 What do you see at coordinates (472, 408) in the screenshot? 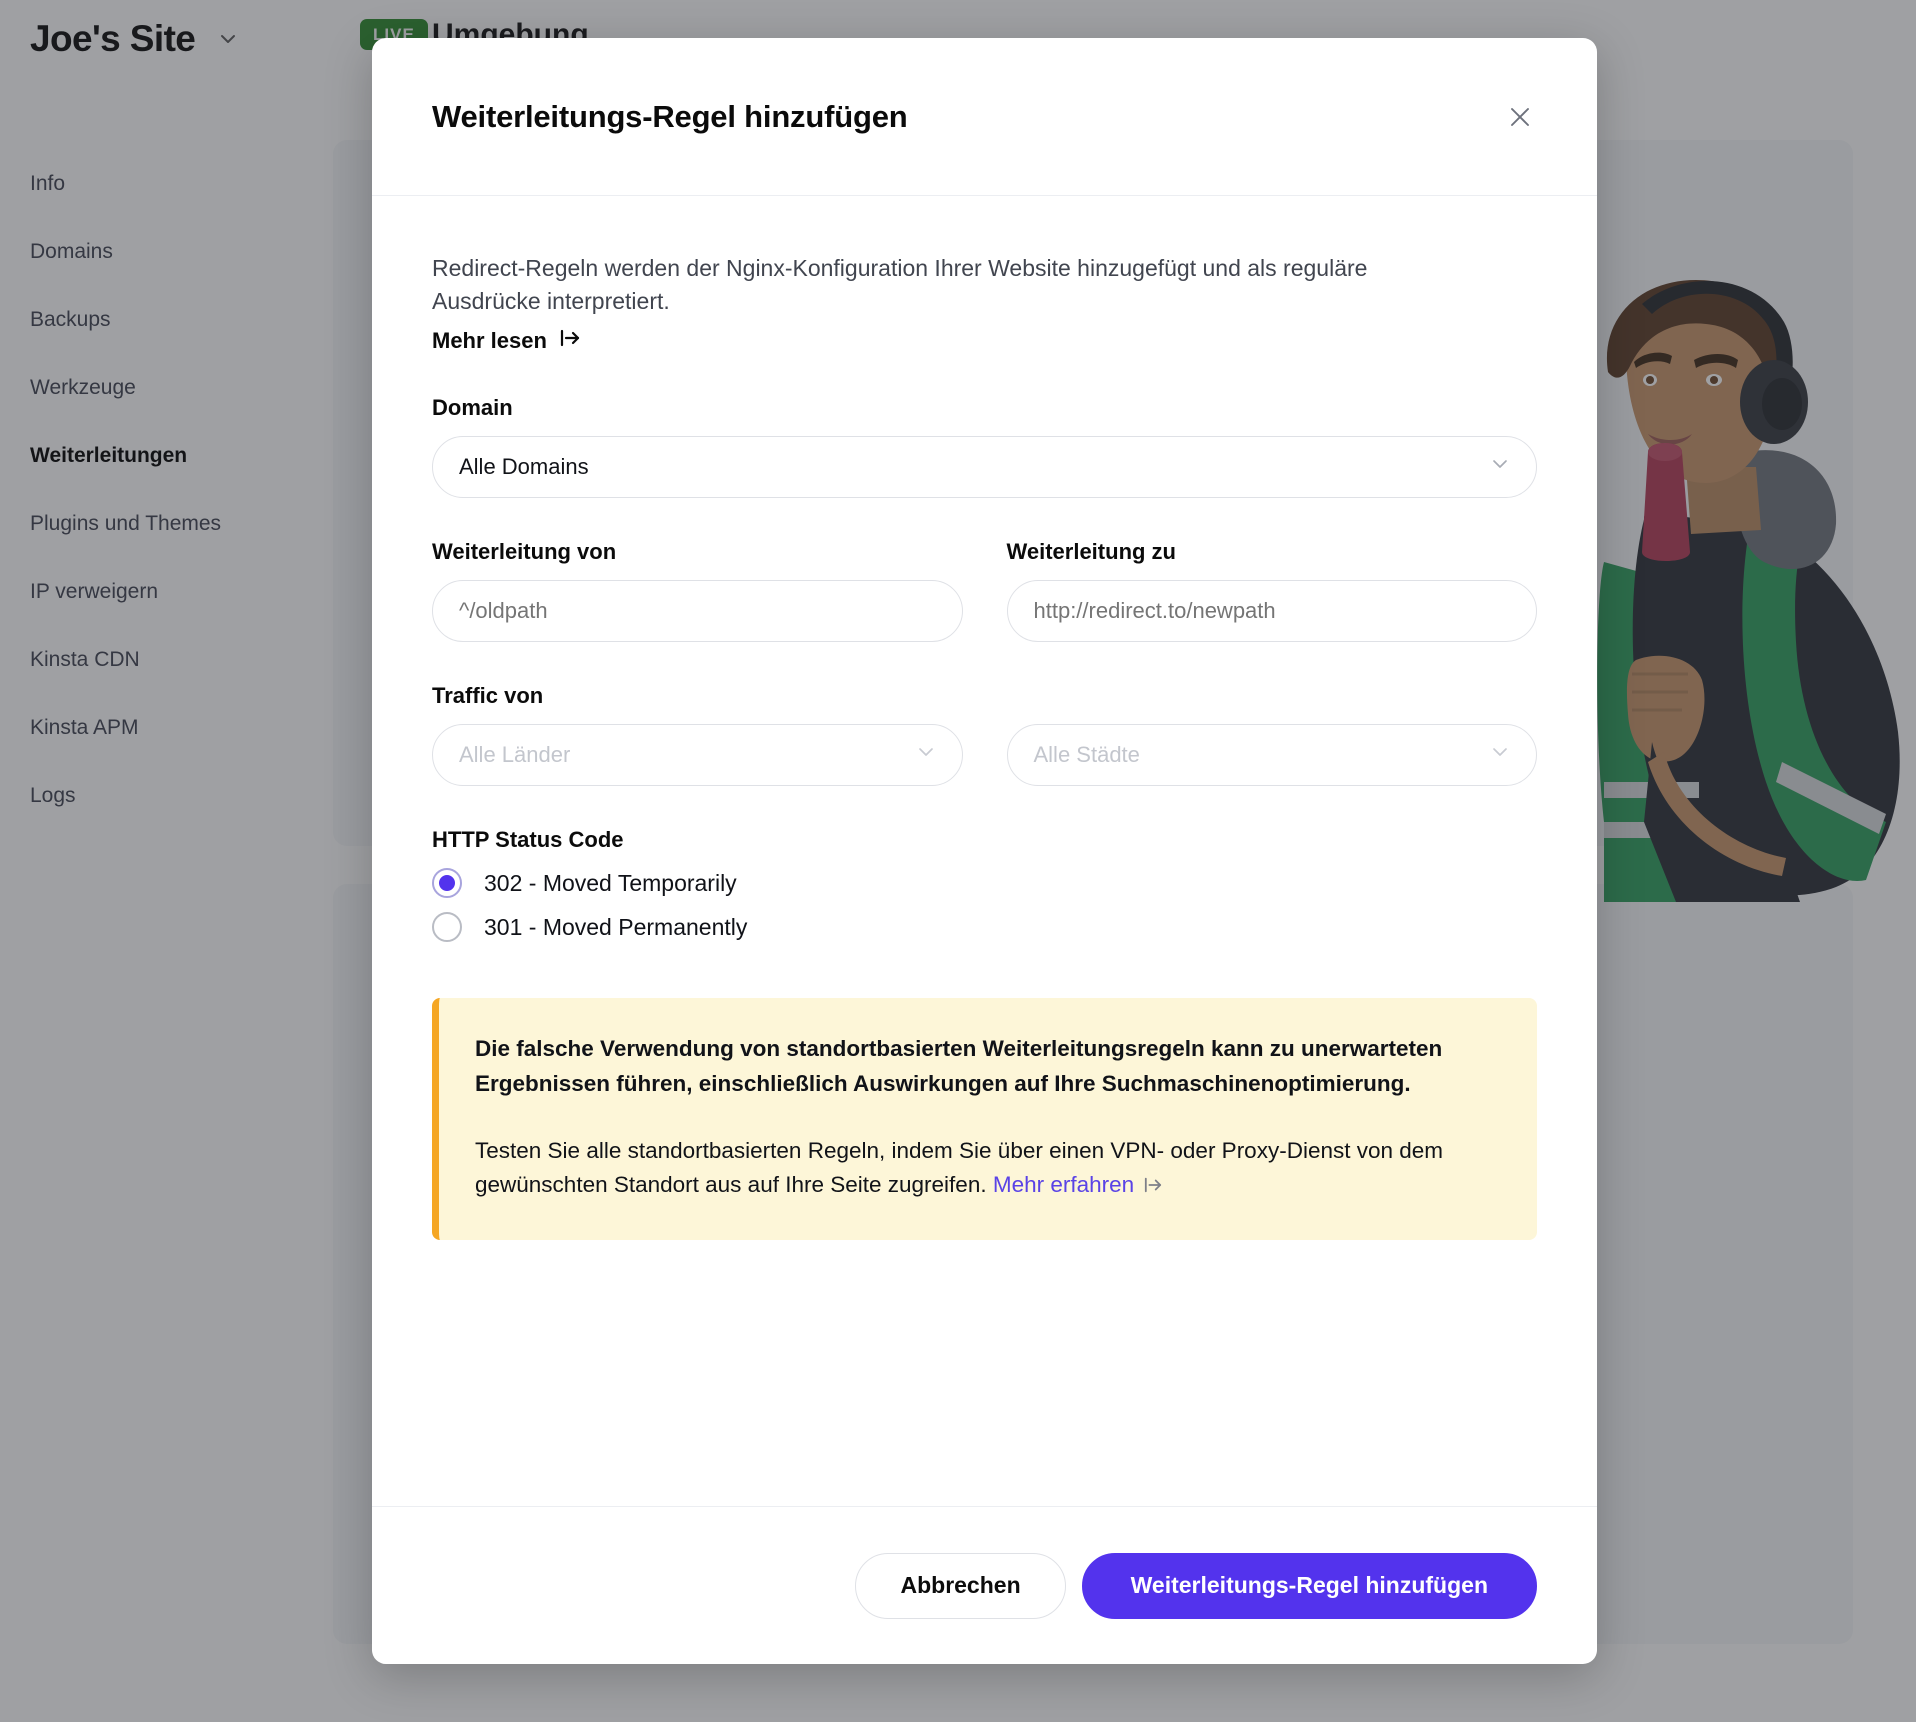
I see `domain-label: Domain` at bounding box center [472, 408].